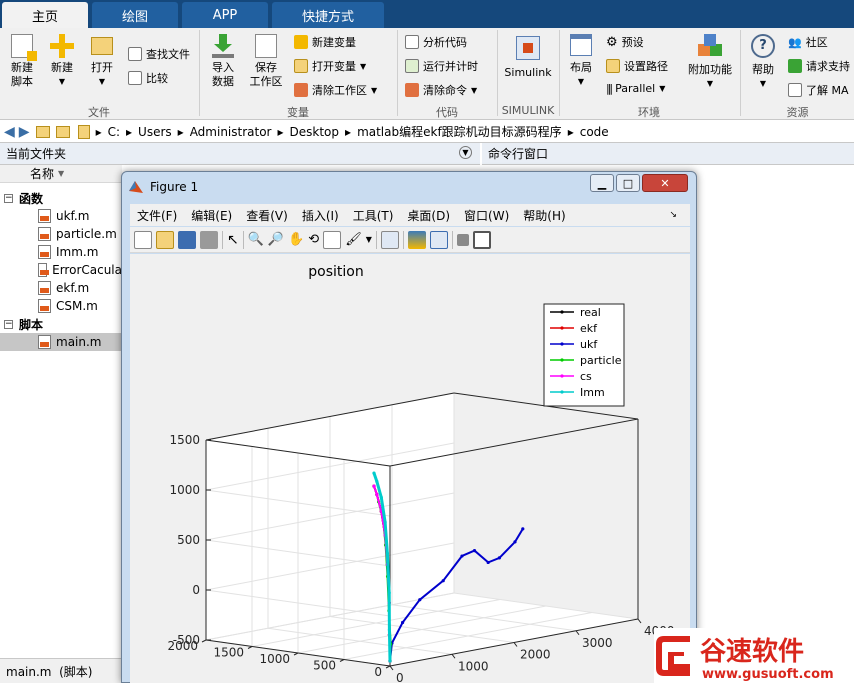  What do you see at coordinates (325, 42) in the screenshot?
I see `new-variable-button: 新建变量` at bounding box center [325, 42].